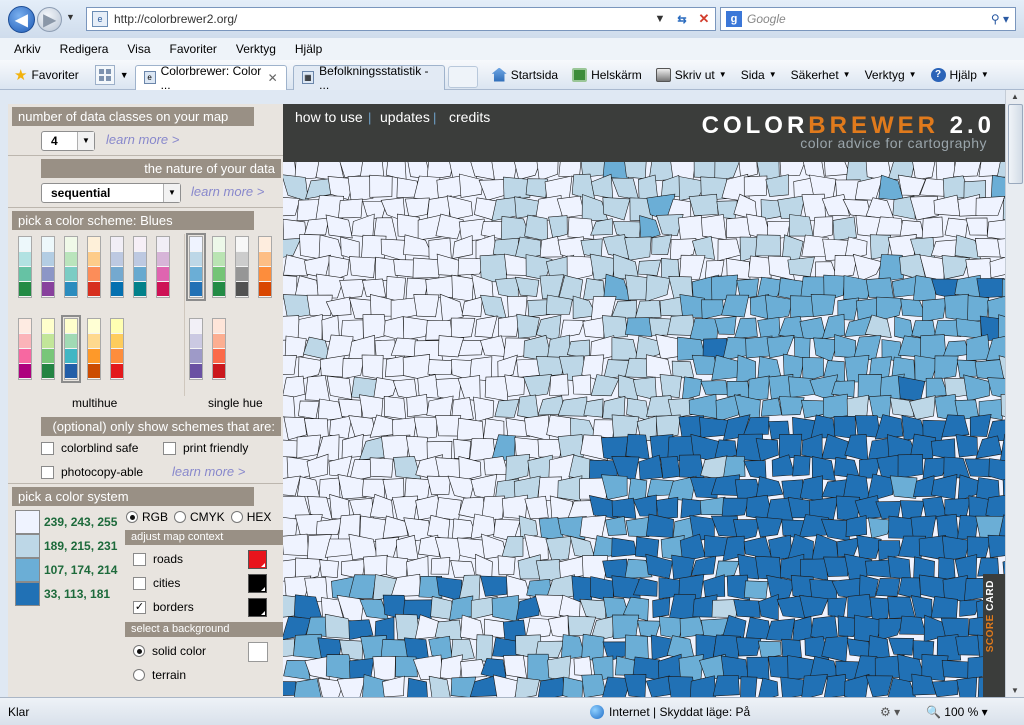  Describe the element at coordinates (524, 74) in the screenshot. I see `home-button: Startsida` at that location.